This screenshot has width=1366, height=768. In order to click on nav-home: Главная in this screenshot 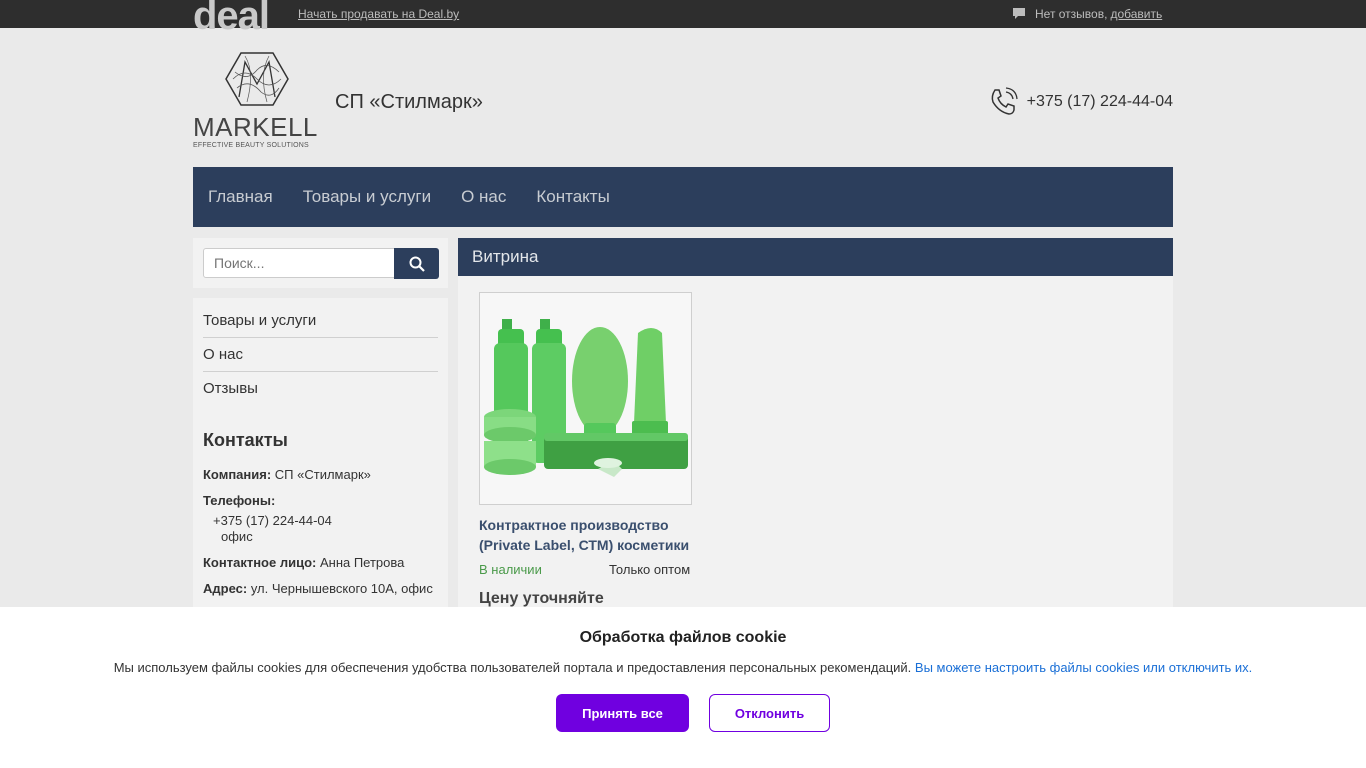, I will do `click(240, 197)`.